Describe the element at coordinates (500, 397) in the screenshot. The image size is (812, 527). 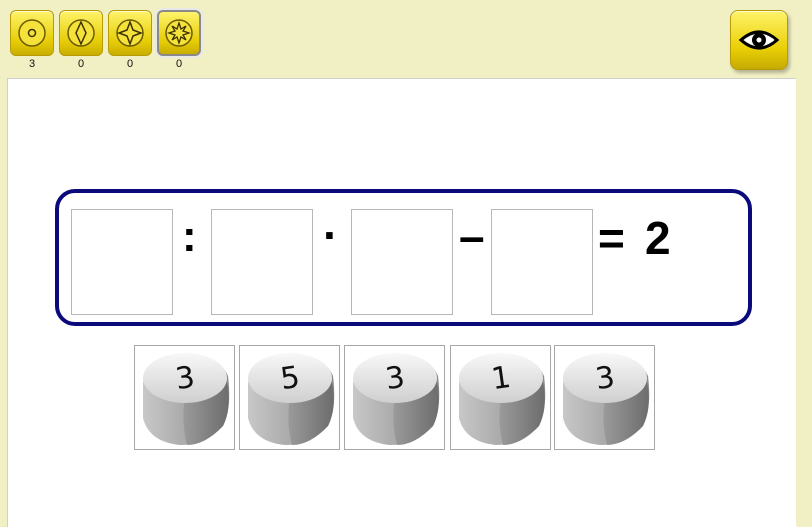
I see `die-4: 1` at that location.